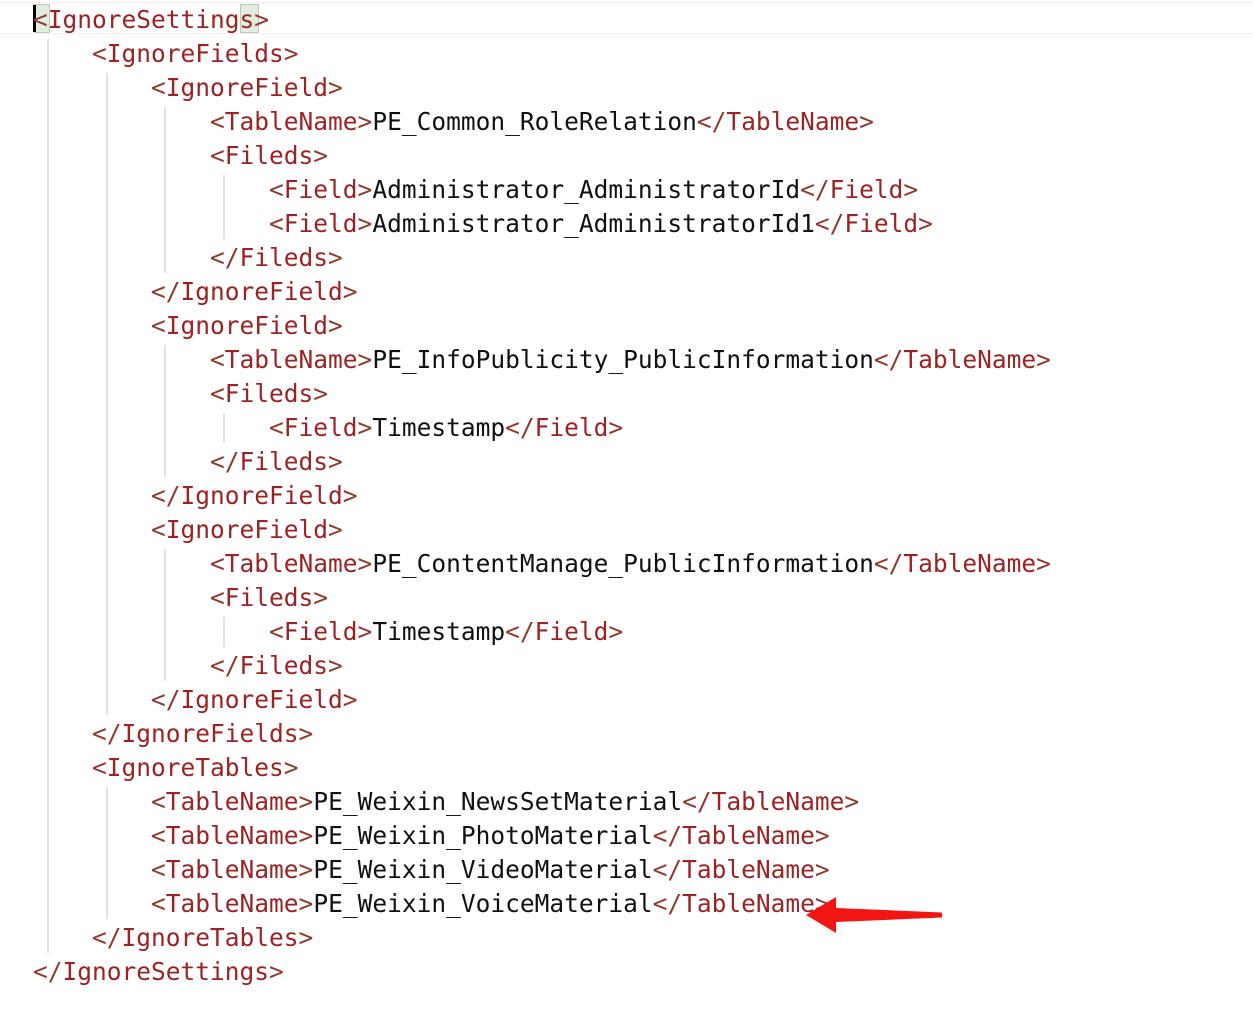  I want to click on tag-name: IgnoreSettings, so click(151, 19).